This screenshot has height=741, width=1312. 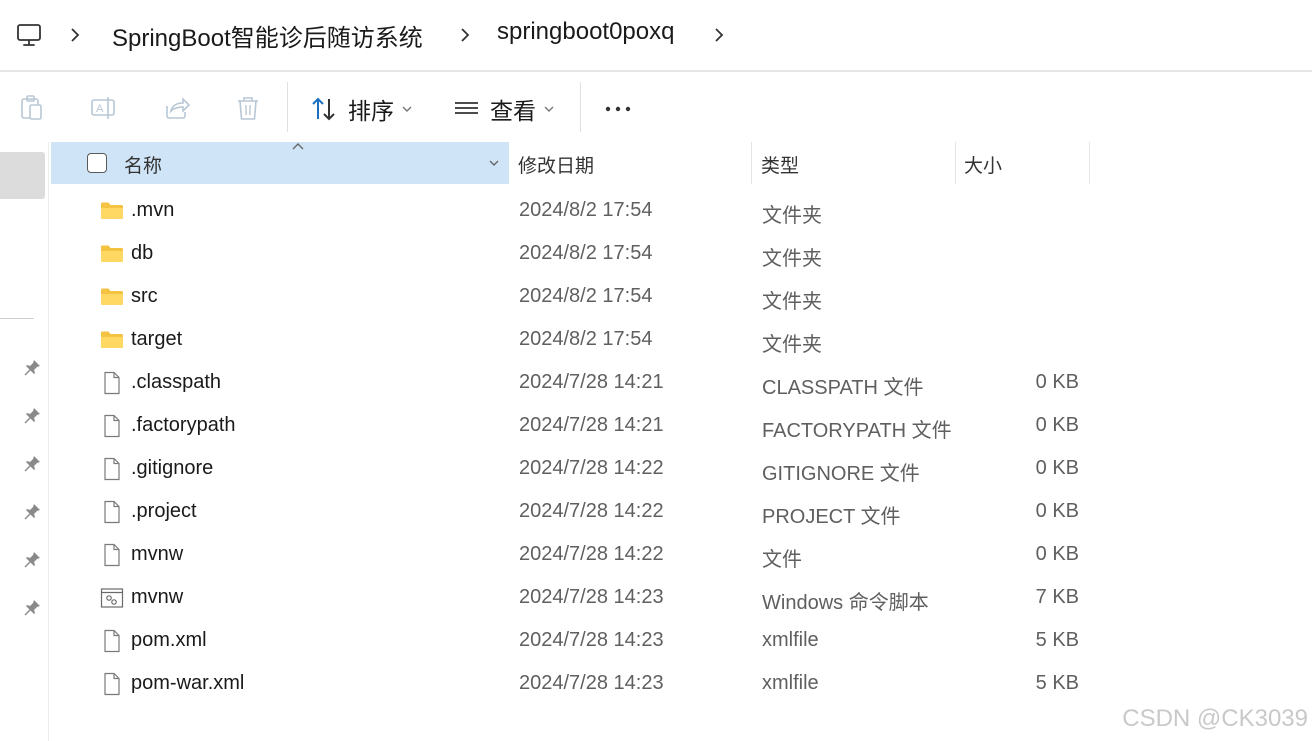 What do you see at coordinates (681, 254) in the screenshot?
I see `file-row: db 2024/8/2 17:54 文件夹` at bounding box center [681, 254].